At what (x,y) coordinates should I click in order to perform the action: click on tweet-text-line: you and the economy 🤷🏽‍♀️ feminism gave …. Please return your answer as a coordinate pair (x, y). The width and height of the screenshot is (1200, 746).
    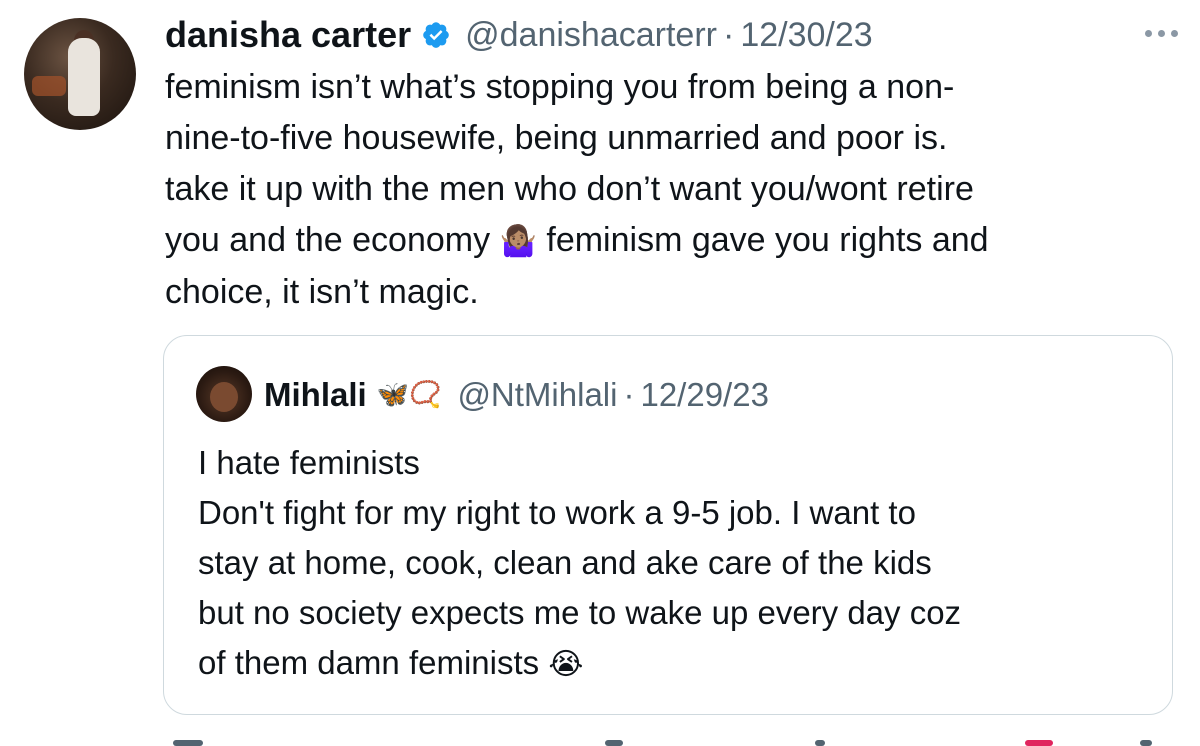
    Looking at the image, I should click on (670, 241).